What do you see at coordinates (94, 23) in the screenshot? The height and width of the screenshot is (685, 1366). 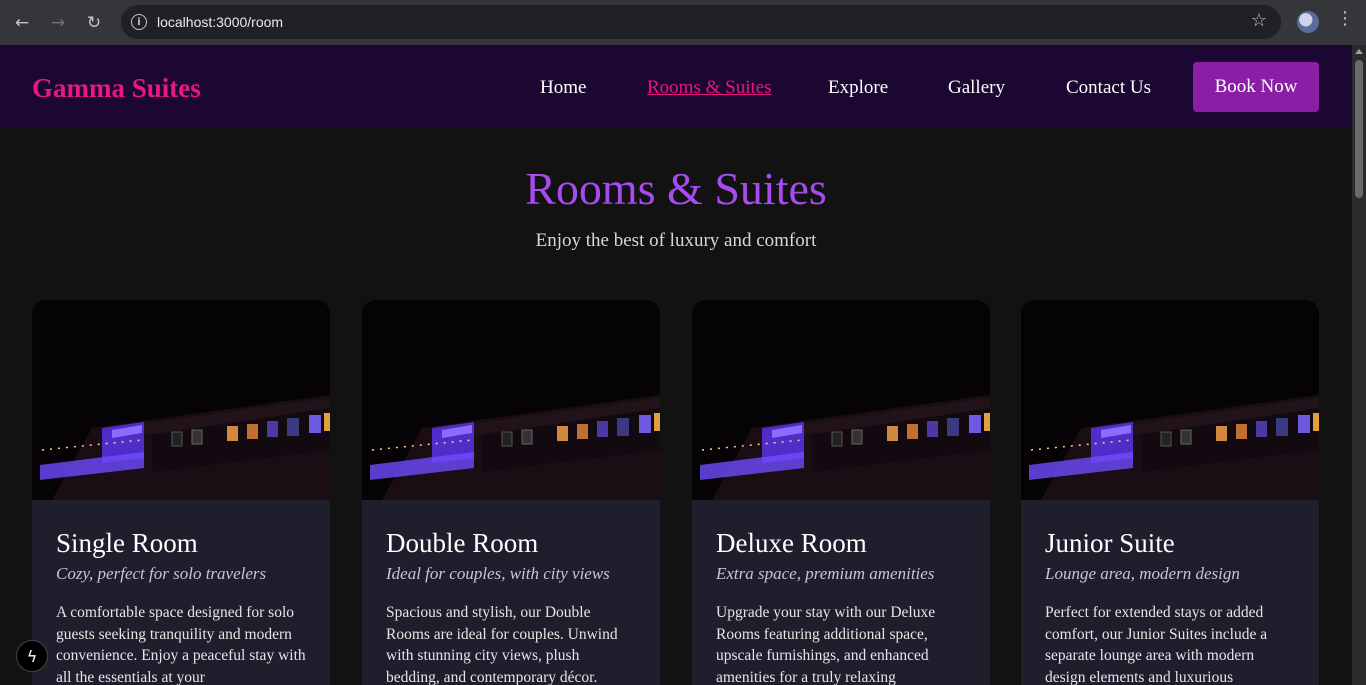 I see `reload-icon: ↻` at bounding box center [94, 23].